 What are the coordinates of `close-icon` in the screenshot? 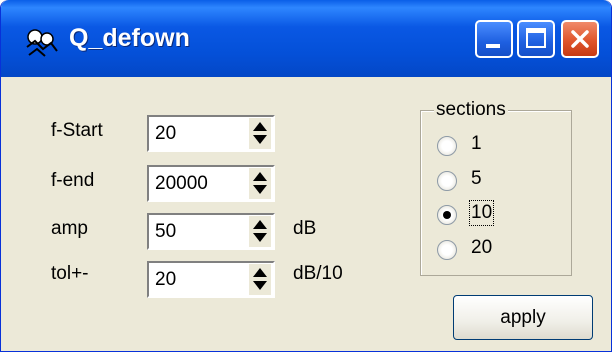 It's located at (580, 39).